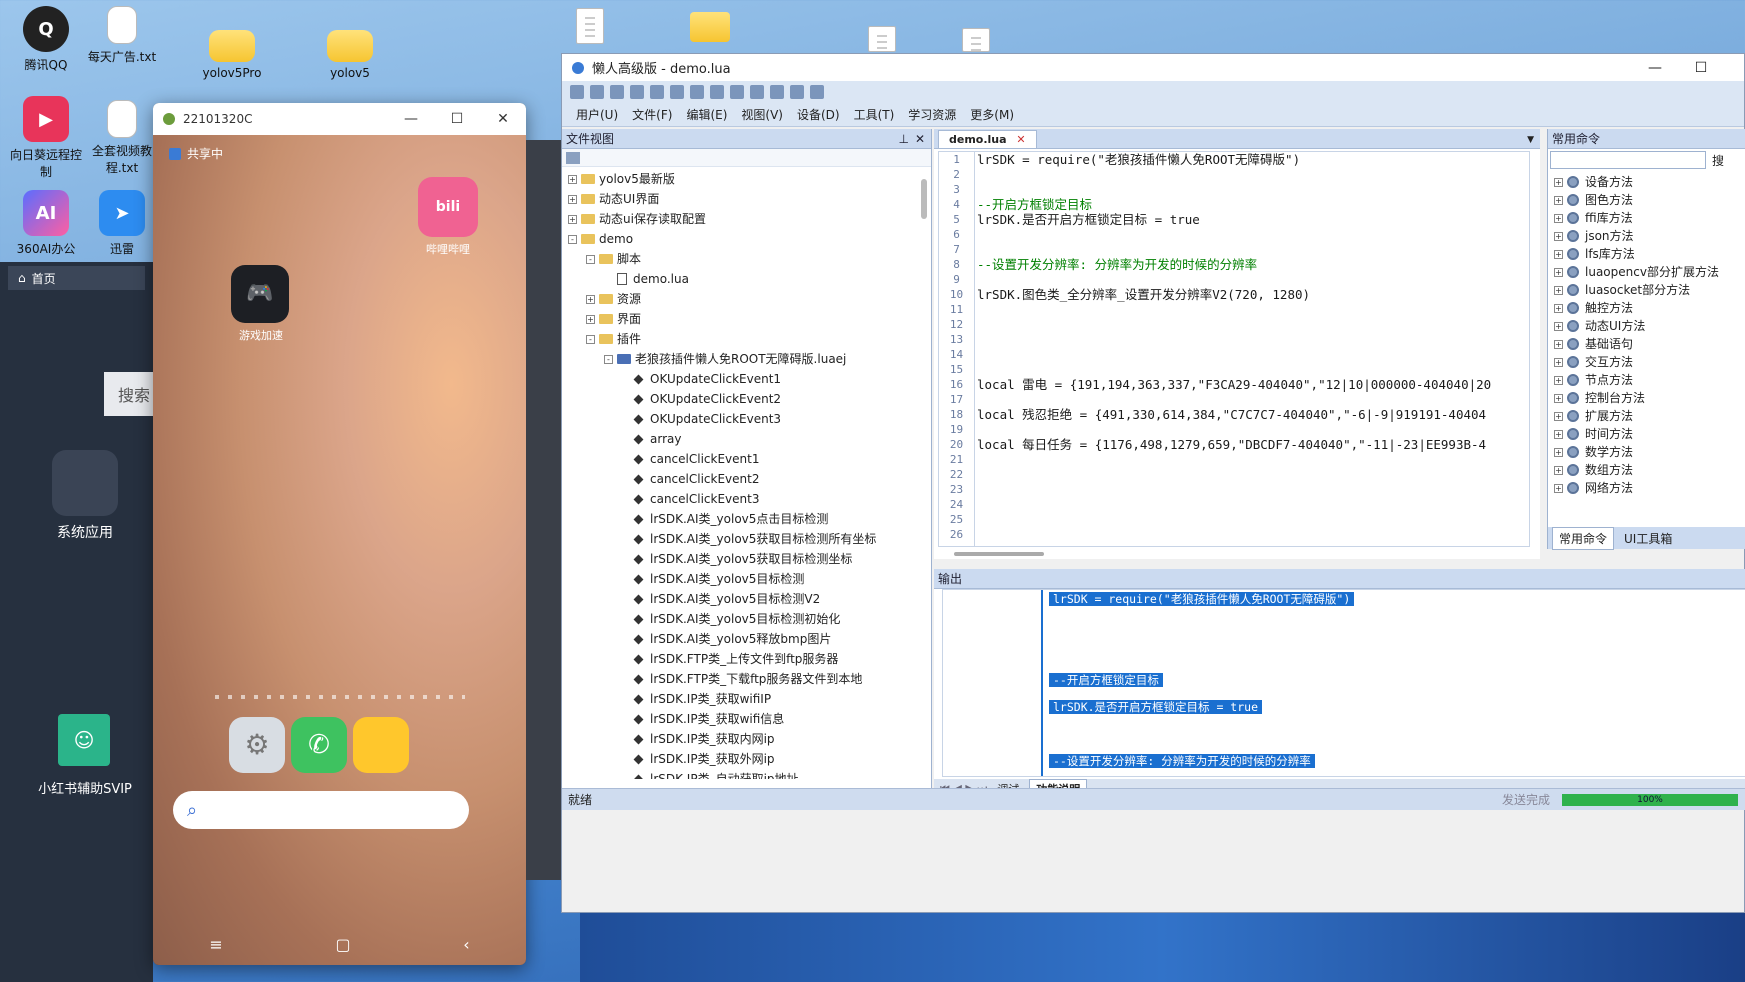 This screenshot has height=982, width=1745. Describe the element at coordinates (738, 719) in the screenshot. I see `tree-item: lrSDK.IP类_获取wifi信息` at that location.